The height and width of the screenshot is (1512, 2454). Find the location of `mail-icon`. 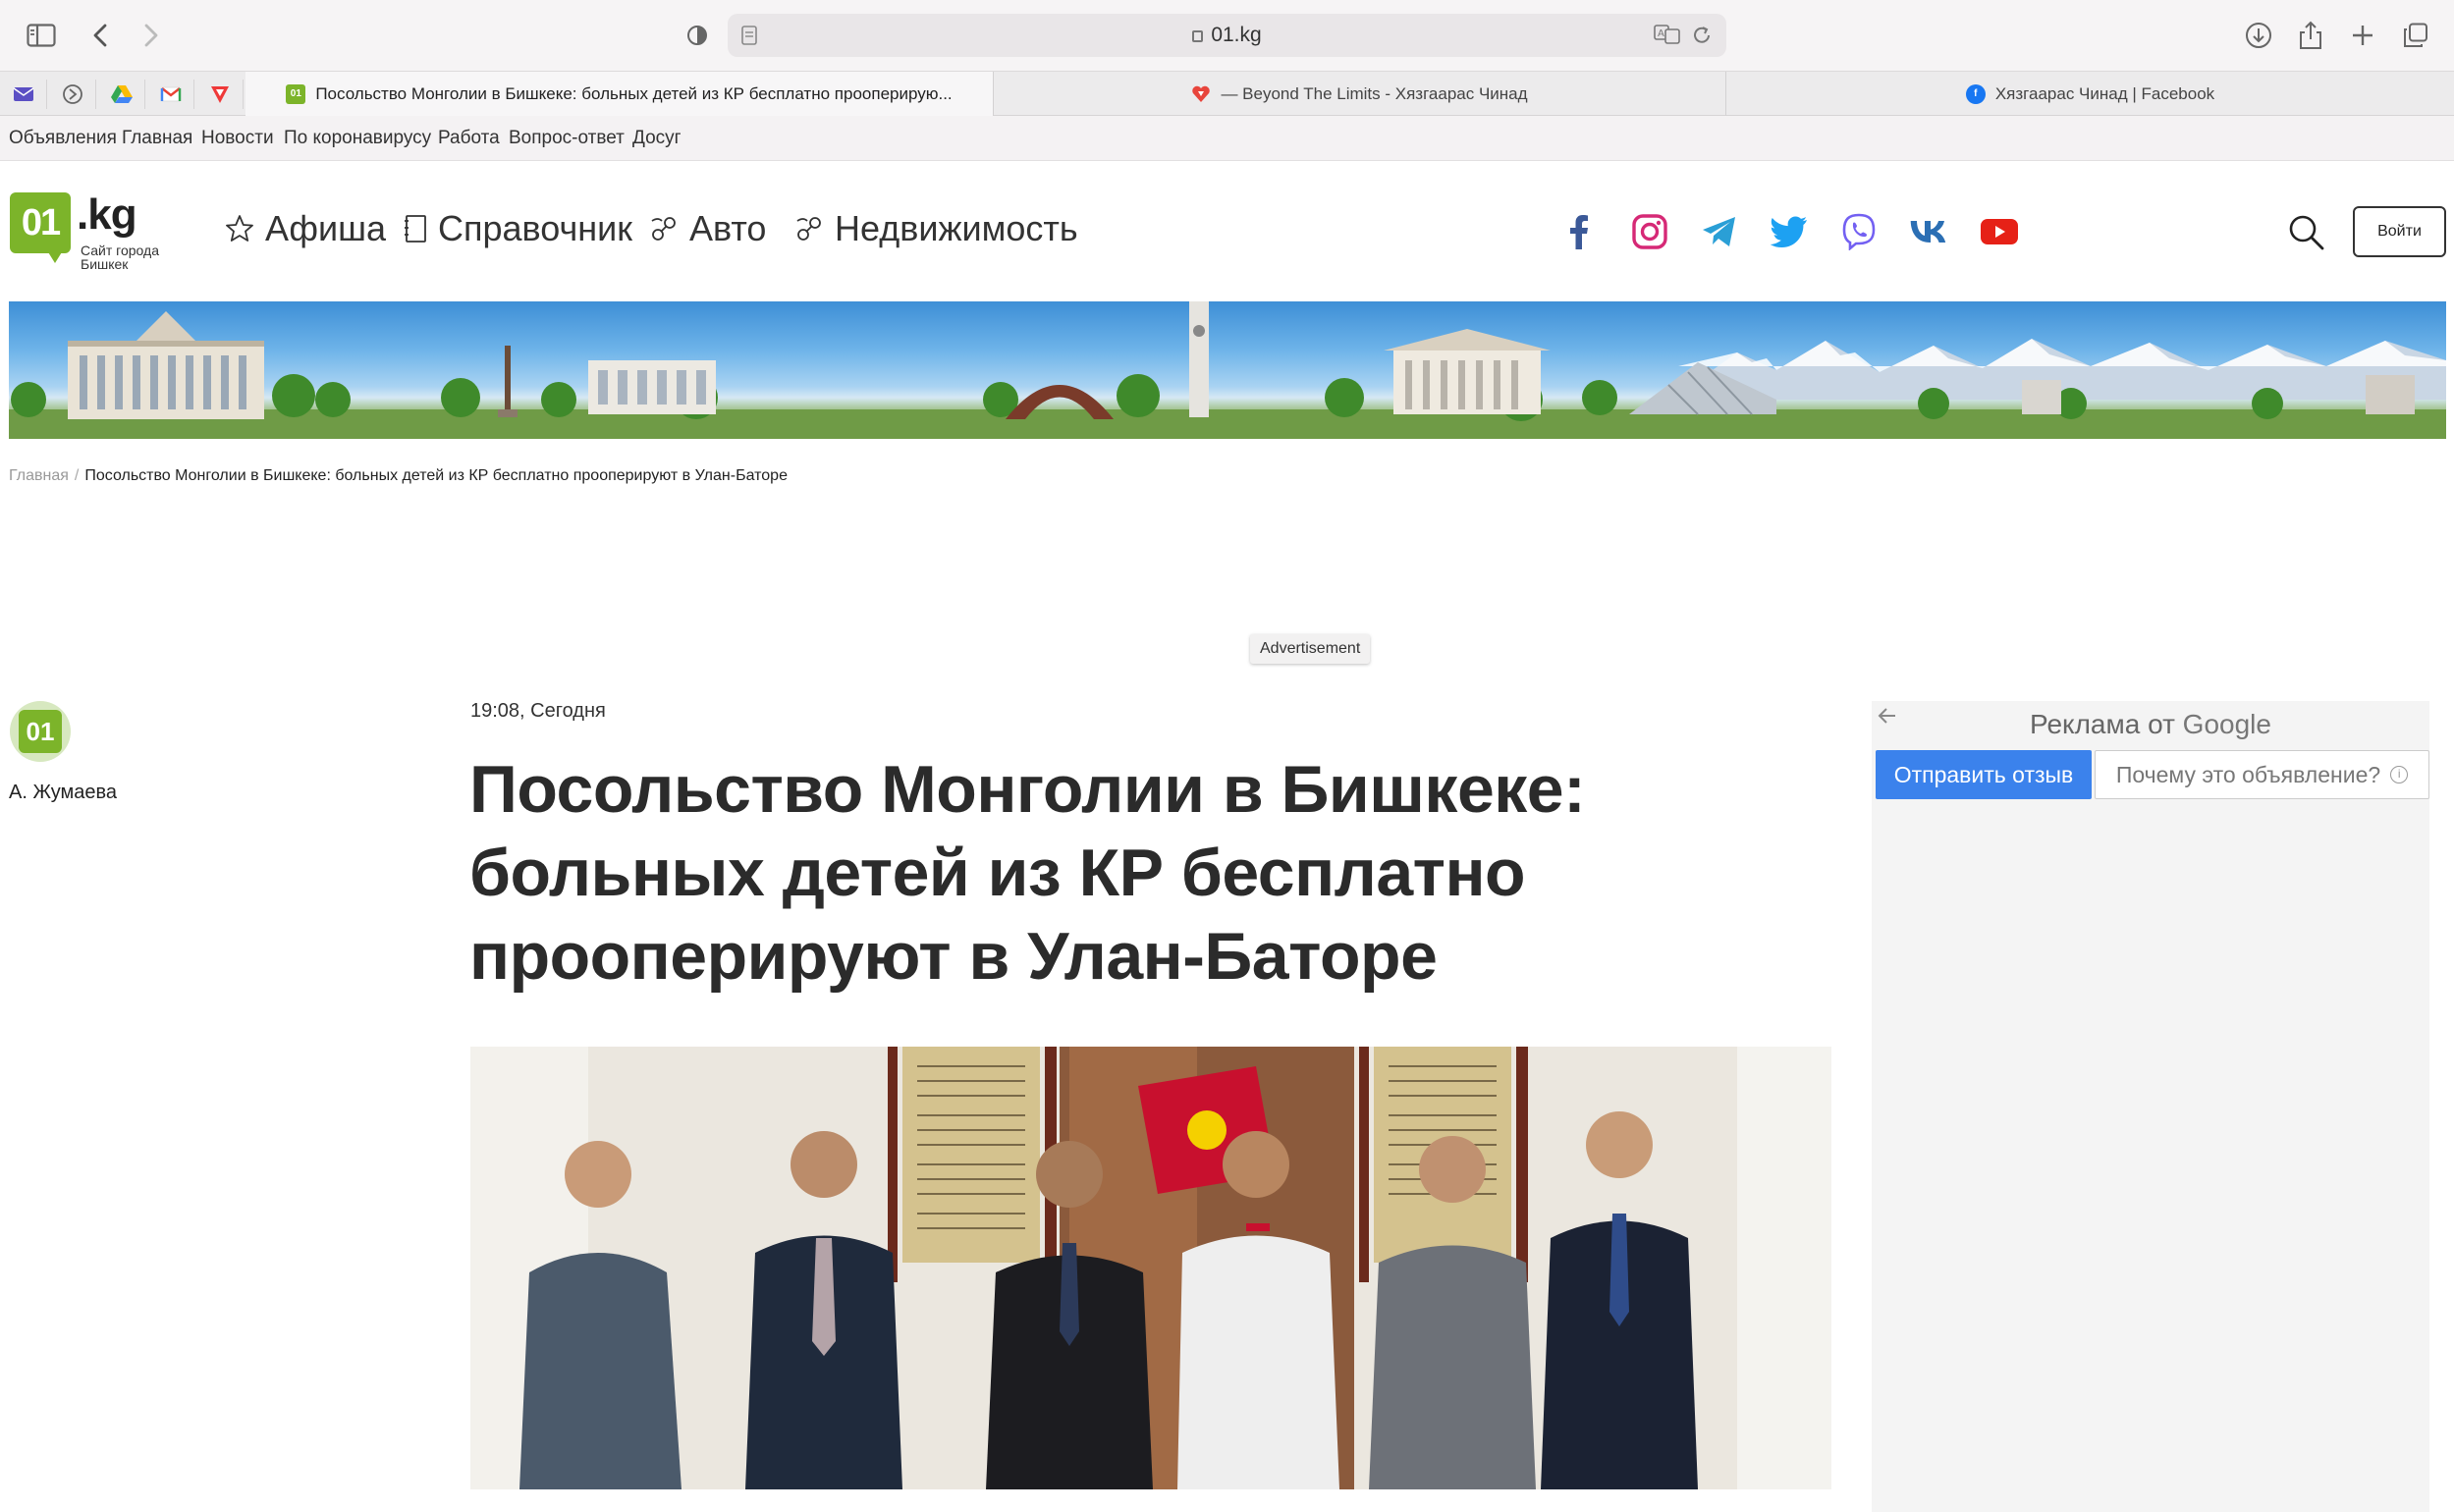

mail-icon is located at coordinates (23, 95).